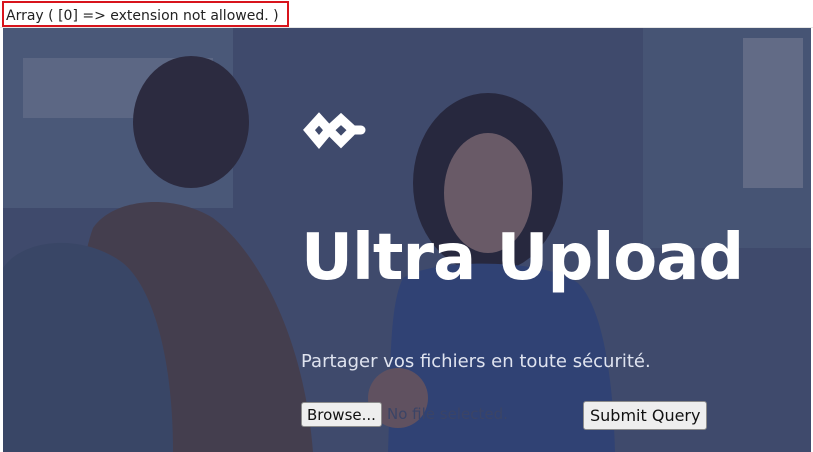  Describe the element at coordinates (406, 14) in the screenshot. I see `error-bar: Array ( [0] => extension not allowed. )` at that location.